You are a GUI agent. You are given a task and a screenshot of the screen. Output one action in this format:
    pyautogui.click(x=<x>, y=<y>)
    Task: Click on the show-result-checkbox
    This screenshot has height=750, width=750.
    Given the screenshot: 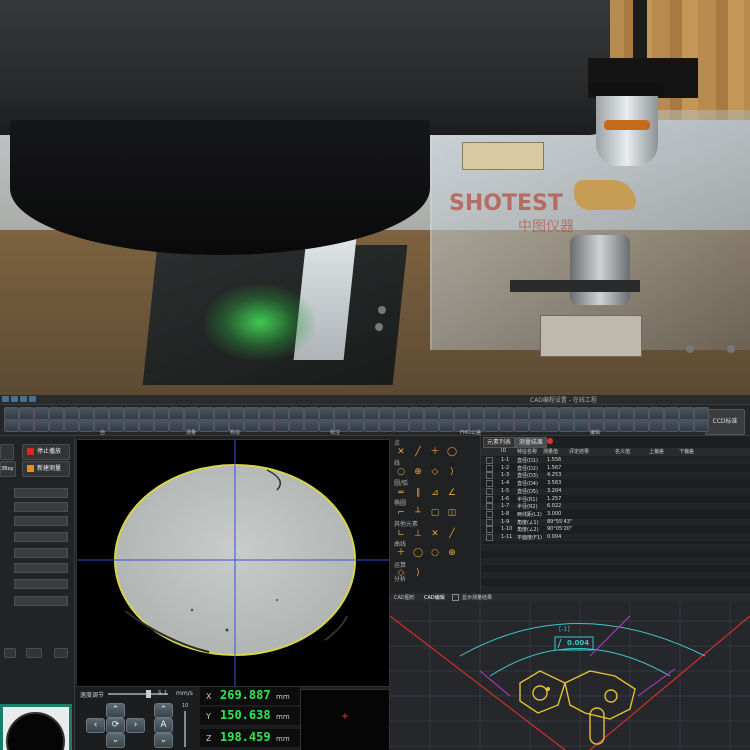 What is the action you would take?
    pyautogui.click(x=455, y=597)
    